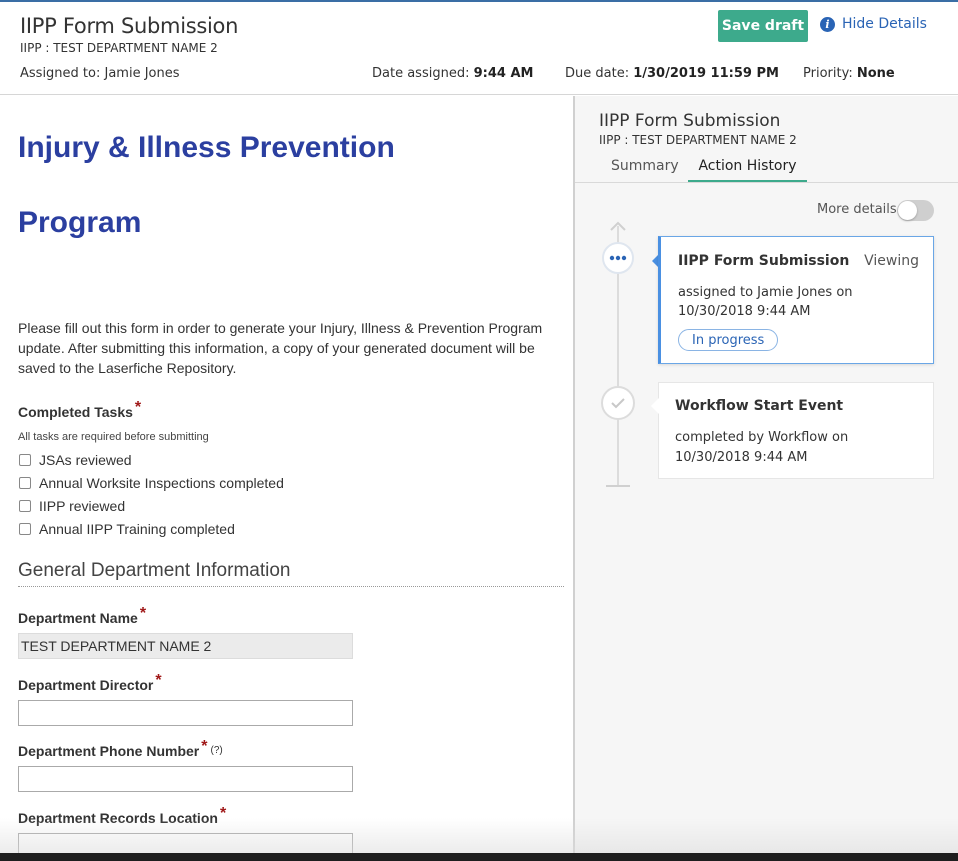 Image resolution: width=958 pixels, height=861 pixels. I want to click on toggle-knob, so click(907, 210).